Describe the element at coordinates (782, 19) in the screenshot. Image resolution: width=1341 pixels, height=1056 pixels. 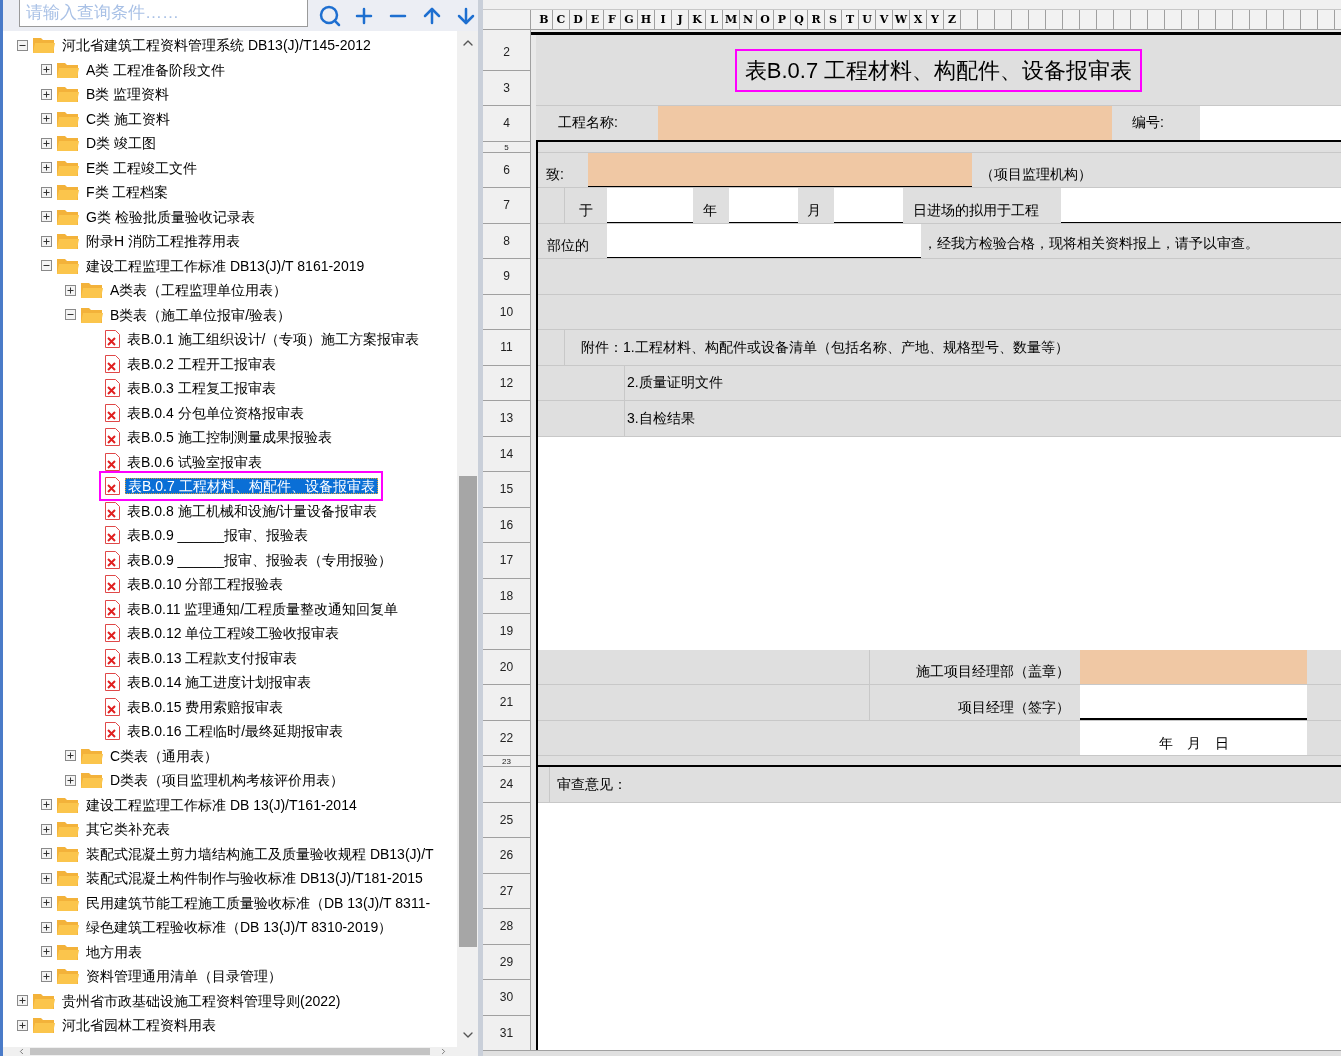
I see `column-header: P` at that location.